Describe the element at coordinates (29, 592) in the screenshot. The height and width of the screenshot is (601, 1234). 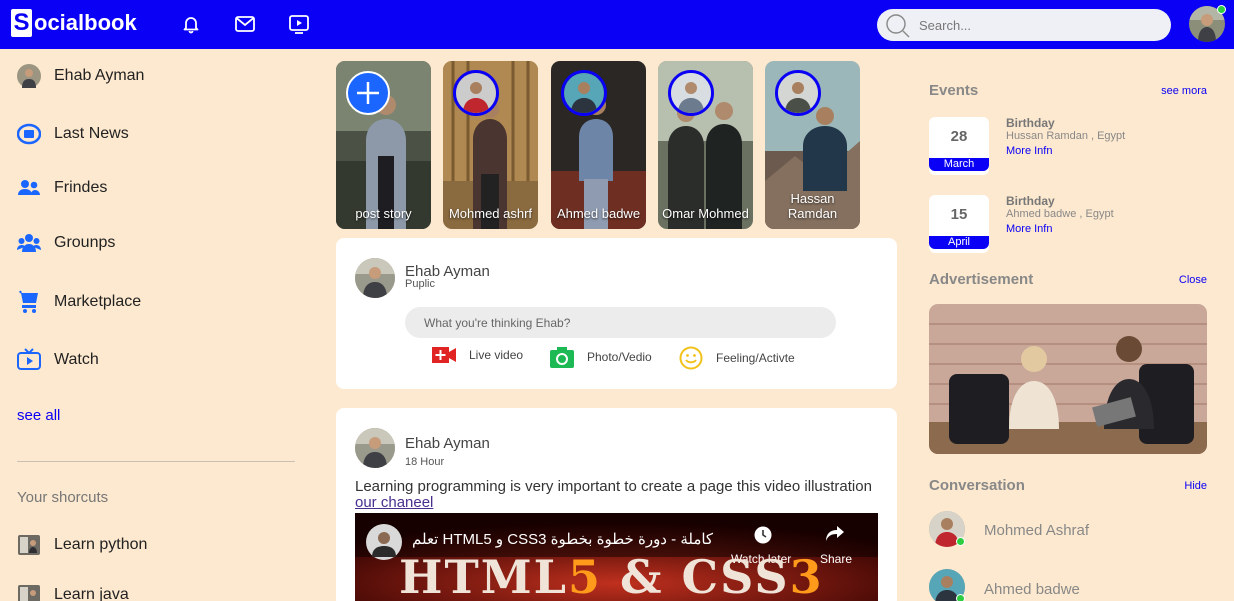
I see `java-thumbnail-icon` at that location.